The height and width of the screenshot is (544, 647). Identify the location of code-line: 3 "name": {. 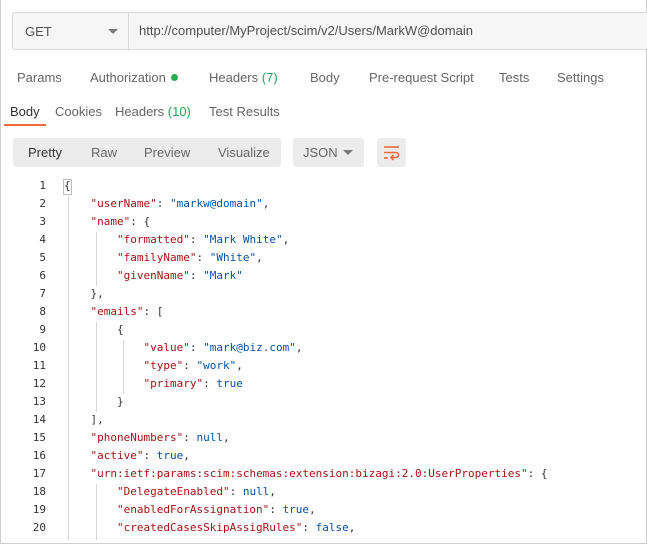
(323, 222).